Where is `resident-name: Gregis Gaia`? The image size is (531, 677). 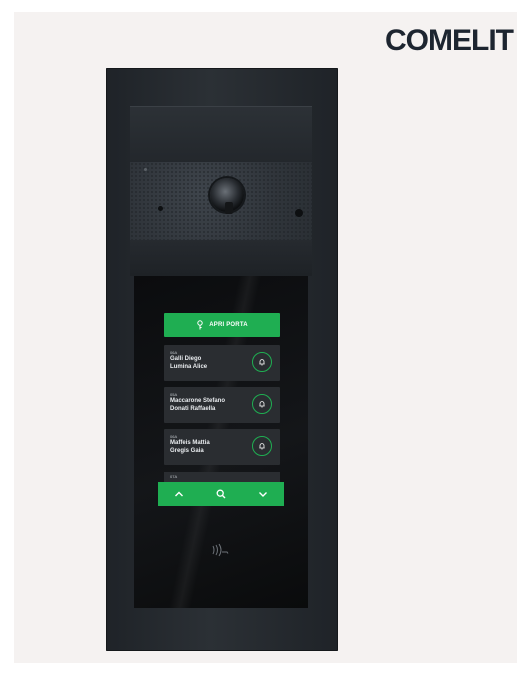
resident-name: Gregis Gaia is located at coordinates (187, 451).